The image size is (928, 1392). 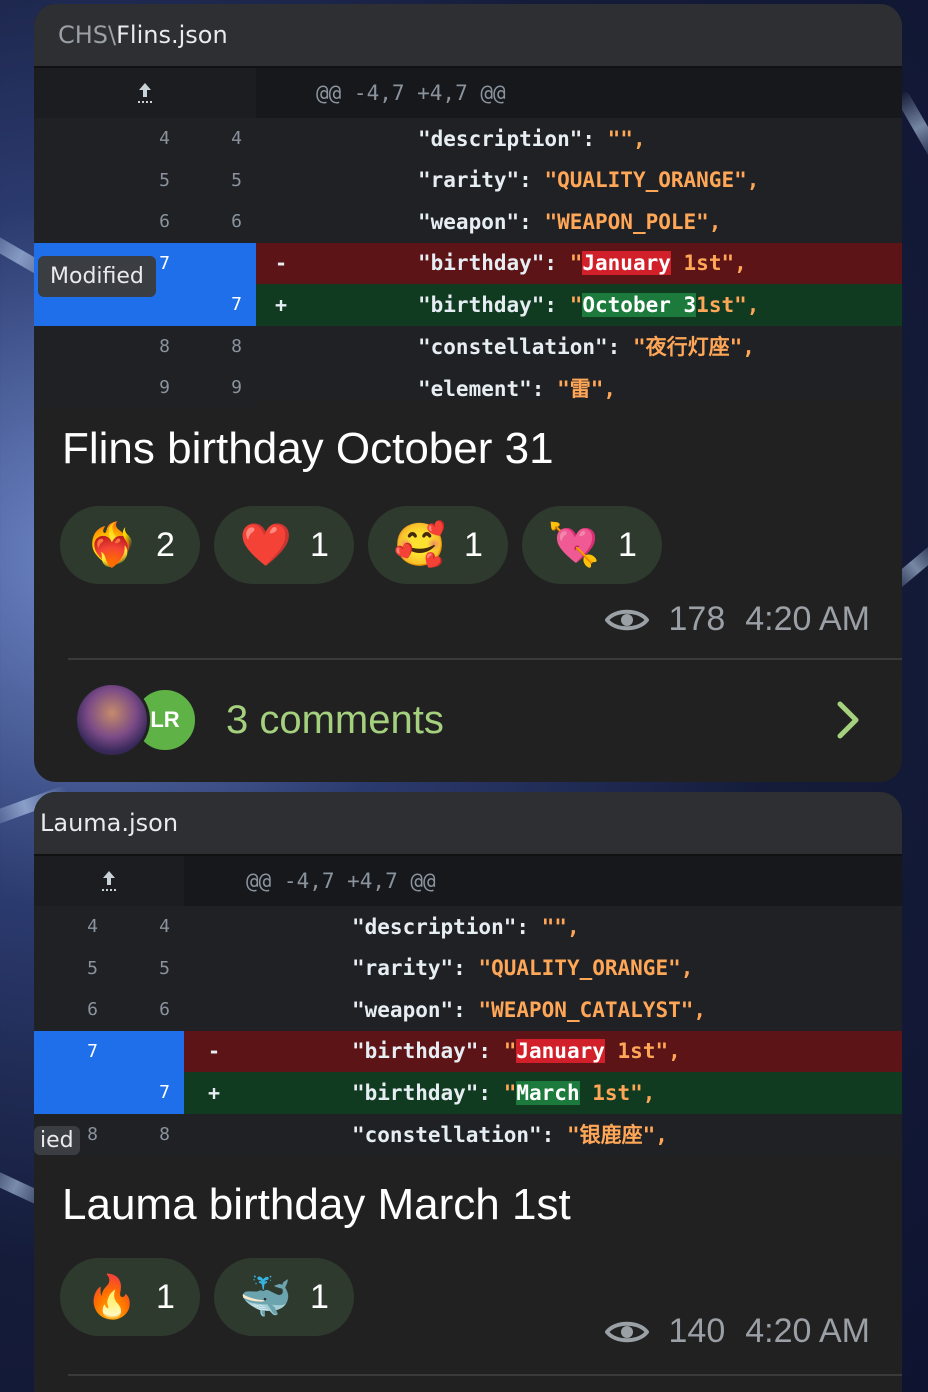 I want to click on new-line-number: 7, so click(x=148, y=1093).